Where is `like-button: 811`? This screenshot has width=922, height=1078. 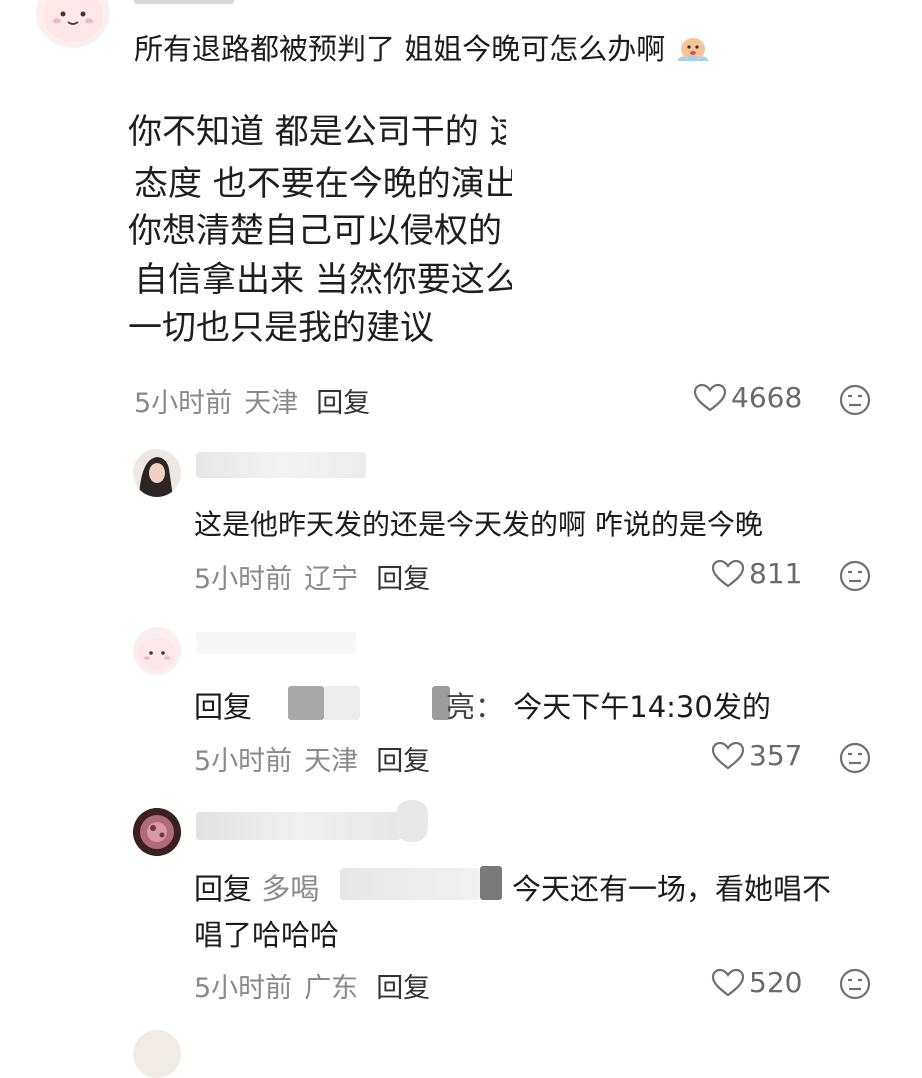
like-button: 811 is located at coordinates (756, 573).